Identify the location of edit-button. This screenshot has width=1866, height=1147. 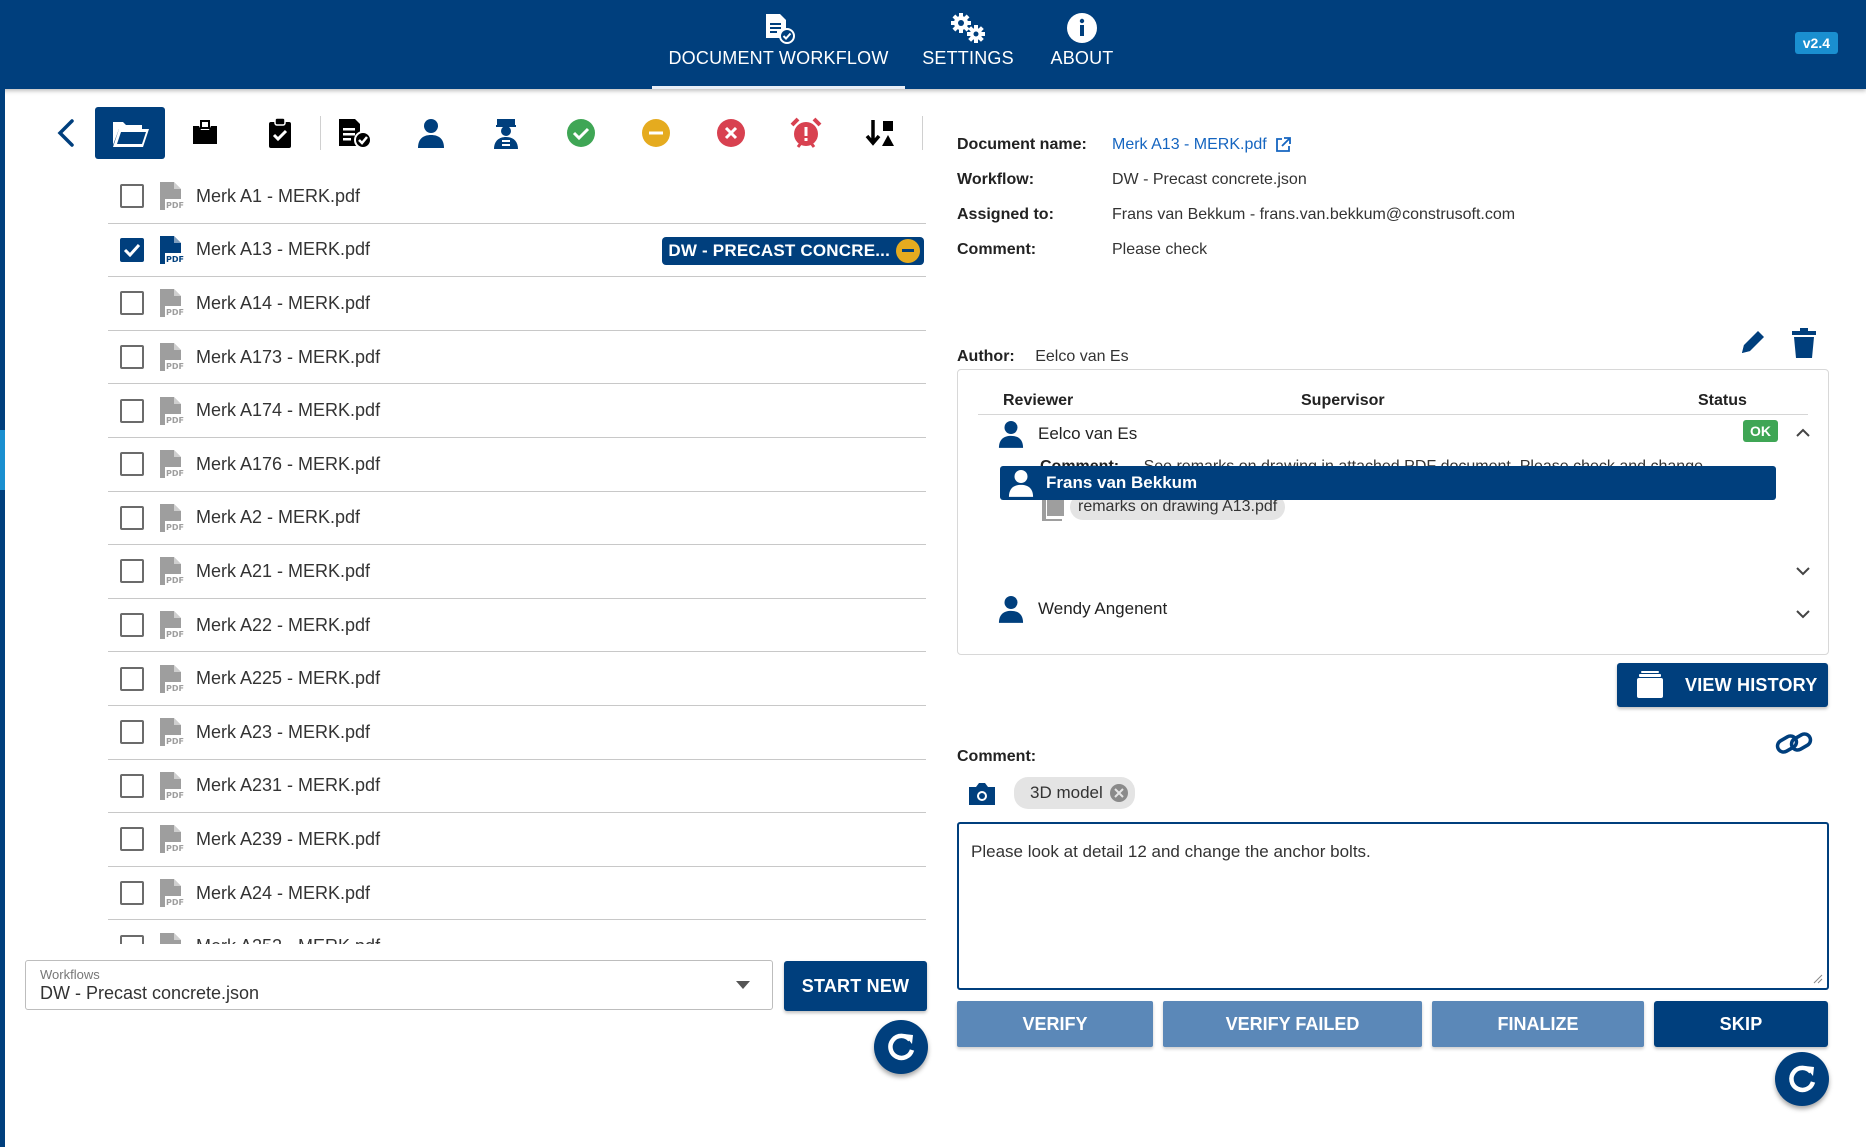
(1753, 344).